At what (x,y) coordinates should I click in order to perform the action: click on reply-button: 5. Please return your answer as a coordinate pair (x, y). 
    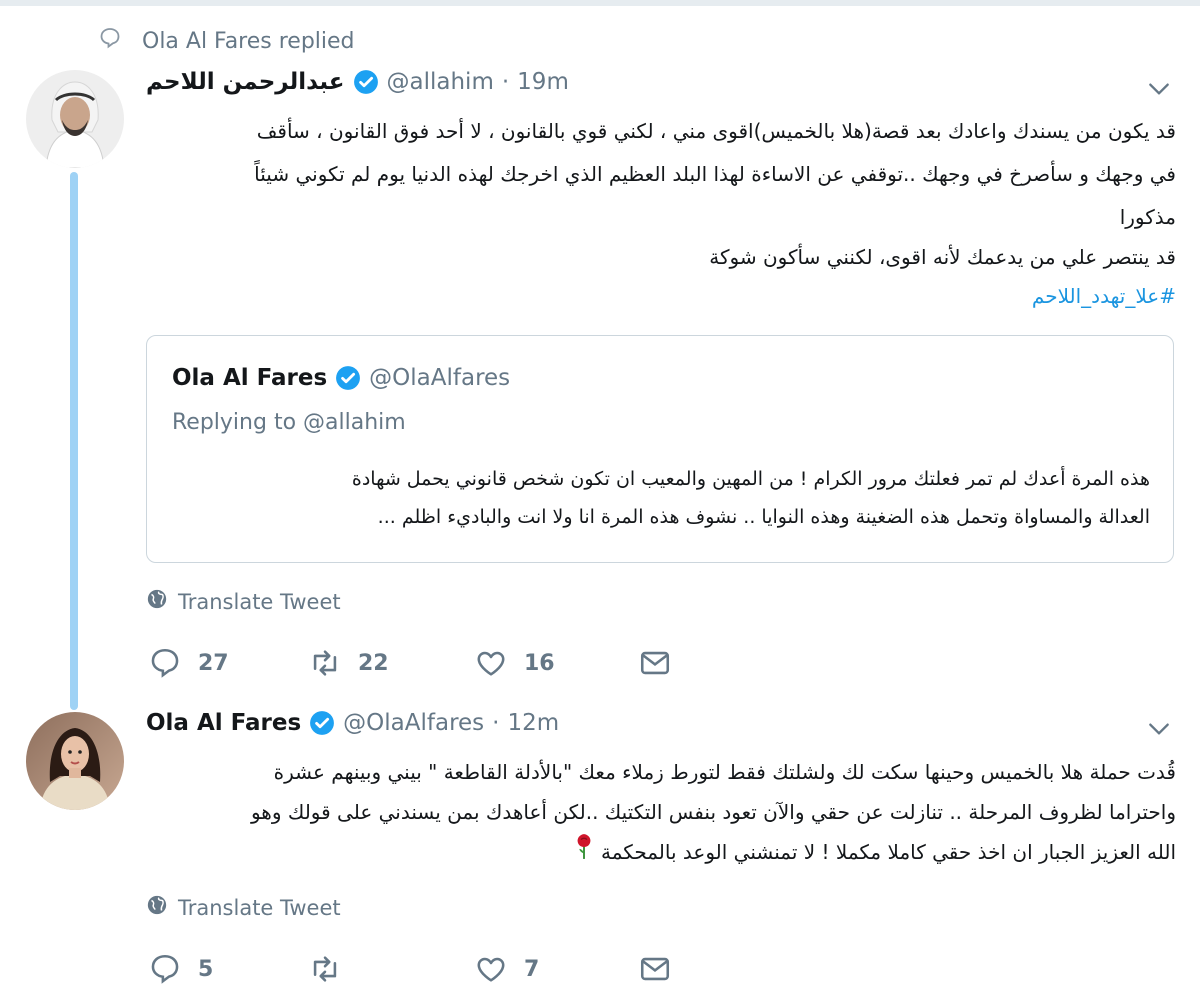
    Looking at the image, I should click on (180, 969).